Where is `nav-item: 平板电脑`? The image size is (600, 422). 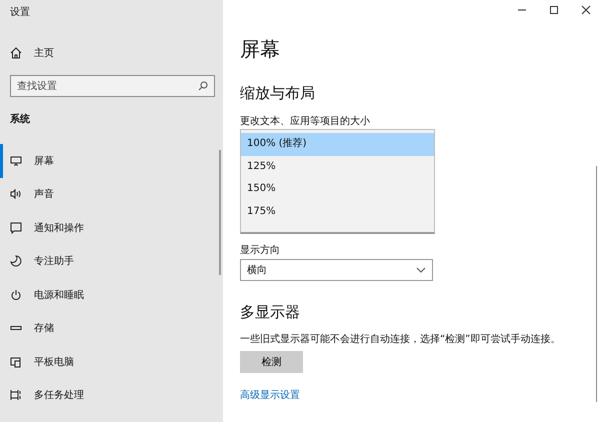
nav-item: 平板电脑 is located at coordinates (107, 361).